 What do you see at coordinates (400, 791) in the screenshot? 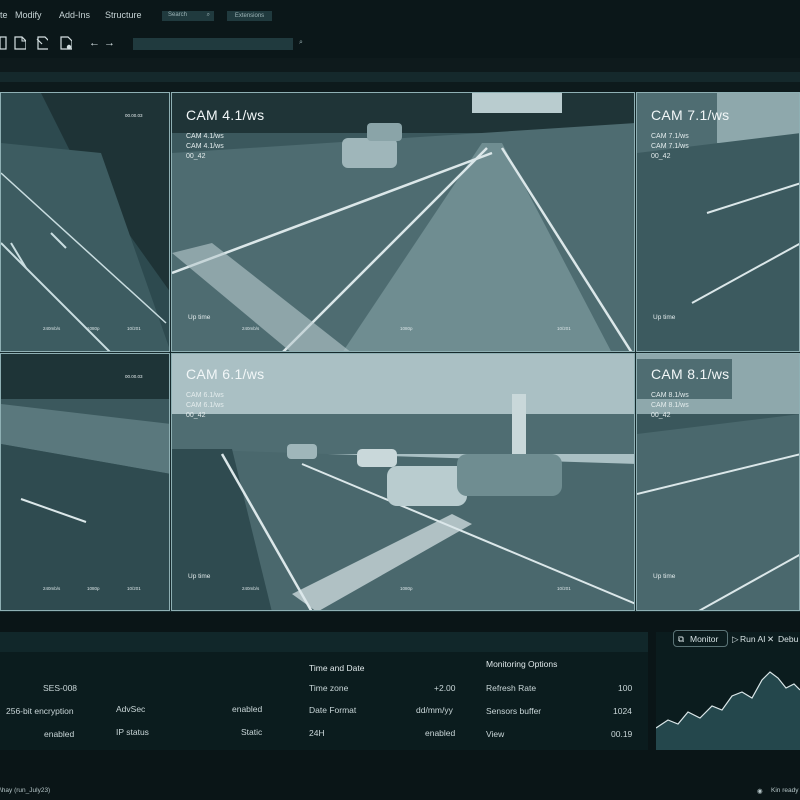
I see `status-bar` at bounding box center [400, 791].